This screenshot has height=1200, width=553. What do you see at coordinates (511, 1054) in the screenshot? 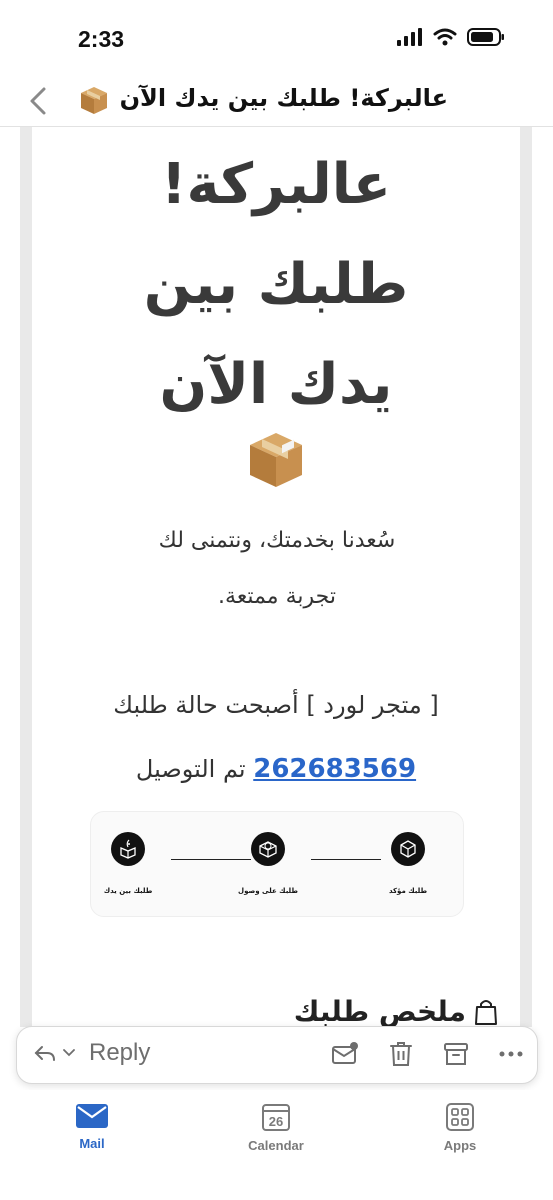
I see `more-options-icon` at bounding box center [511, 1054].